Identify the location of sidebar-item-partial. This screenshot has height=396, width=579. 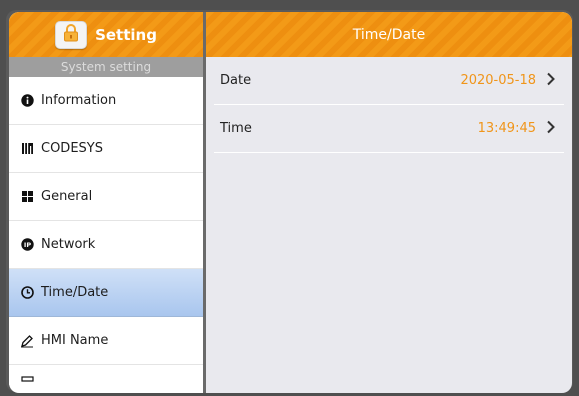
(106, 375).